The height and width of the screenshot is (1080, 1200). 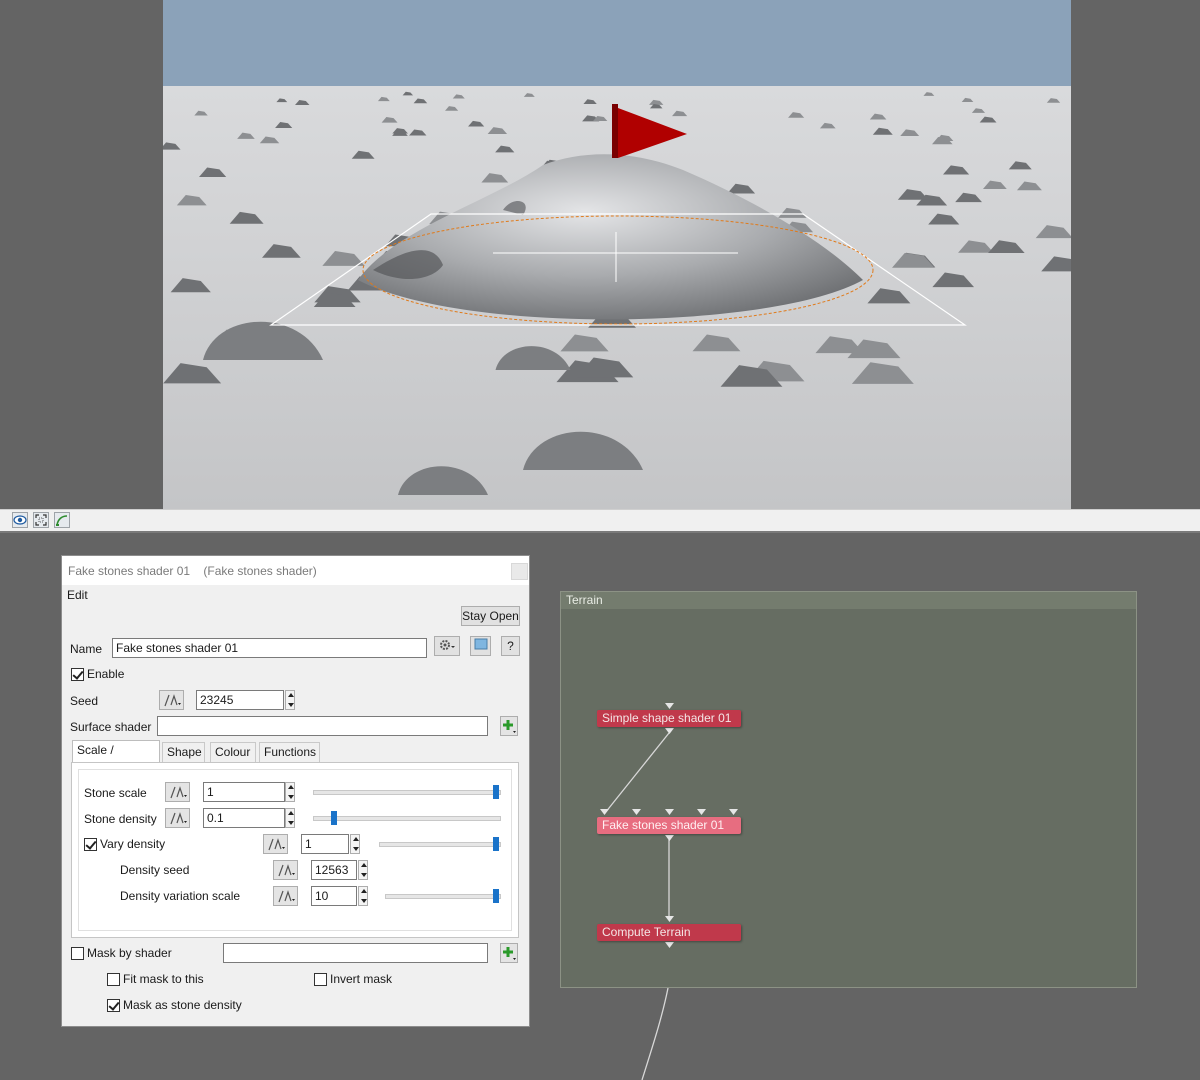 What do you see at coordinates (322, 726) in the screenshot?
I see `surface-shader-field` at bounding box center [322, 726].